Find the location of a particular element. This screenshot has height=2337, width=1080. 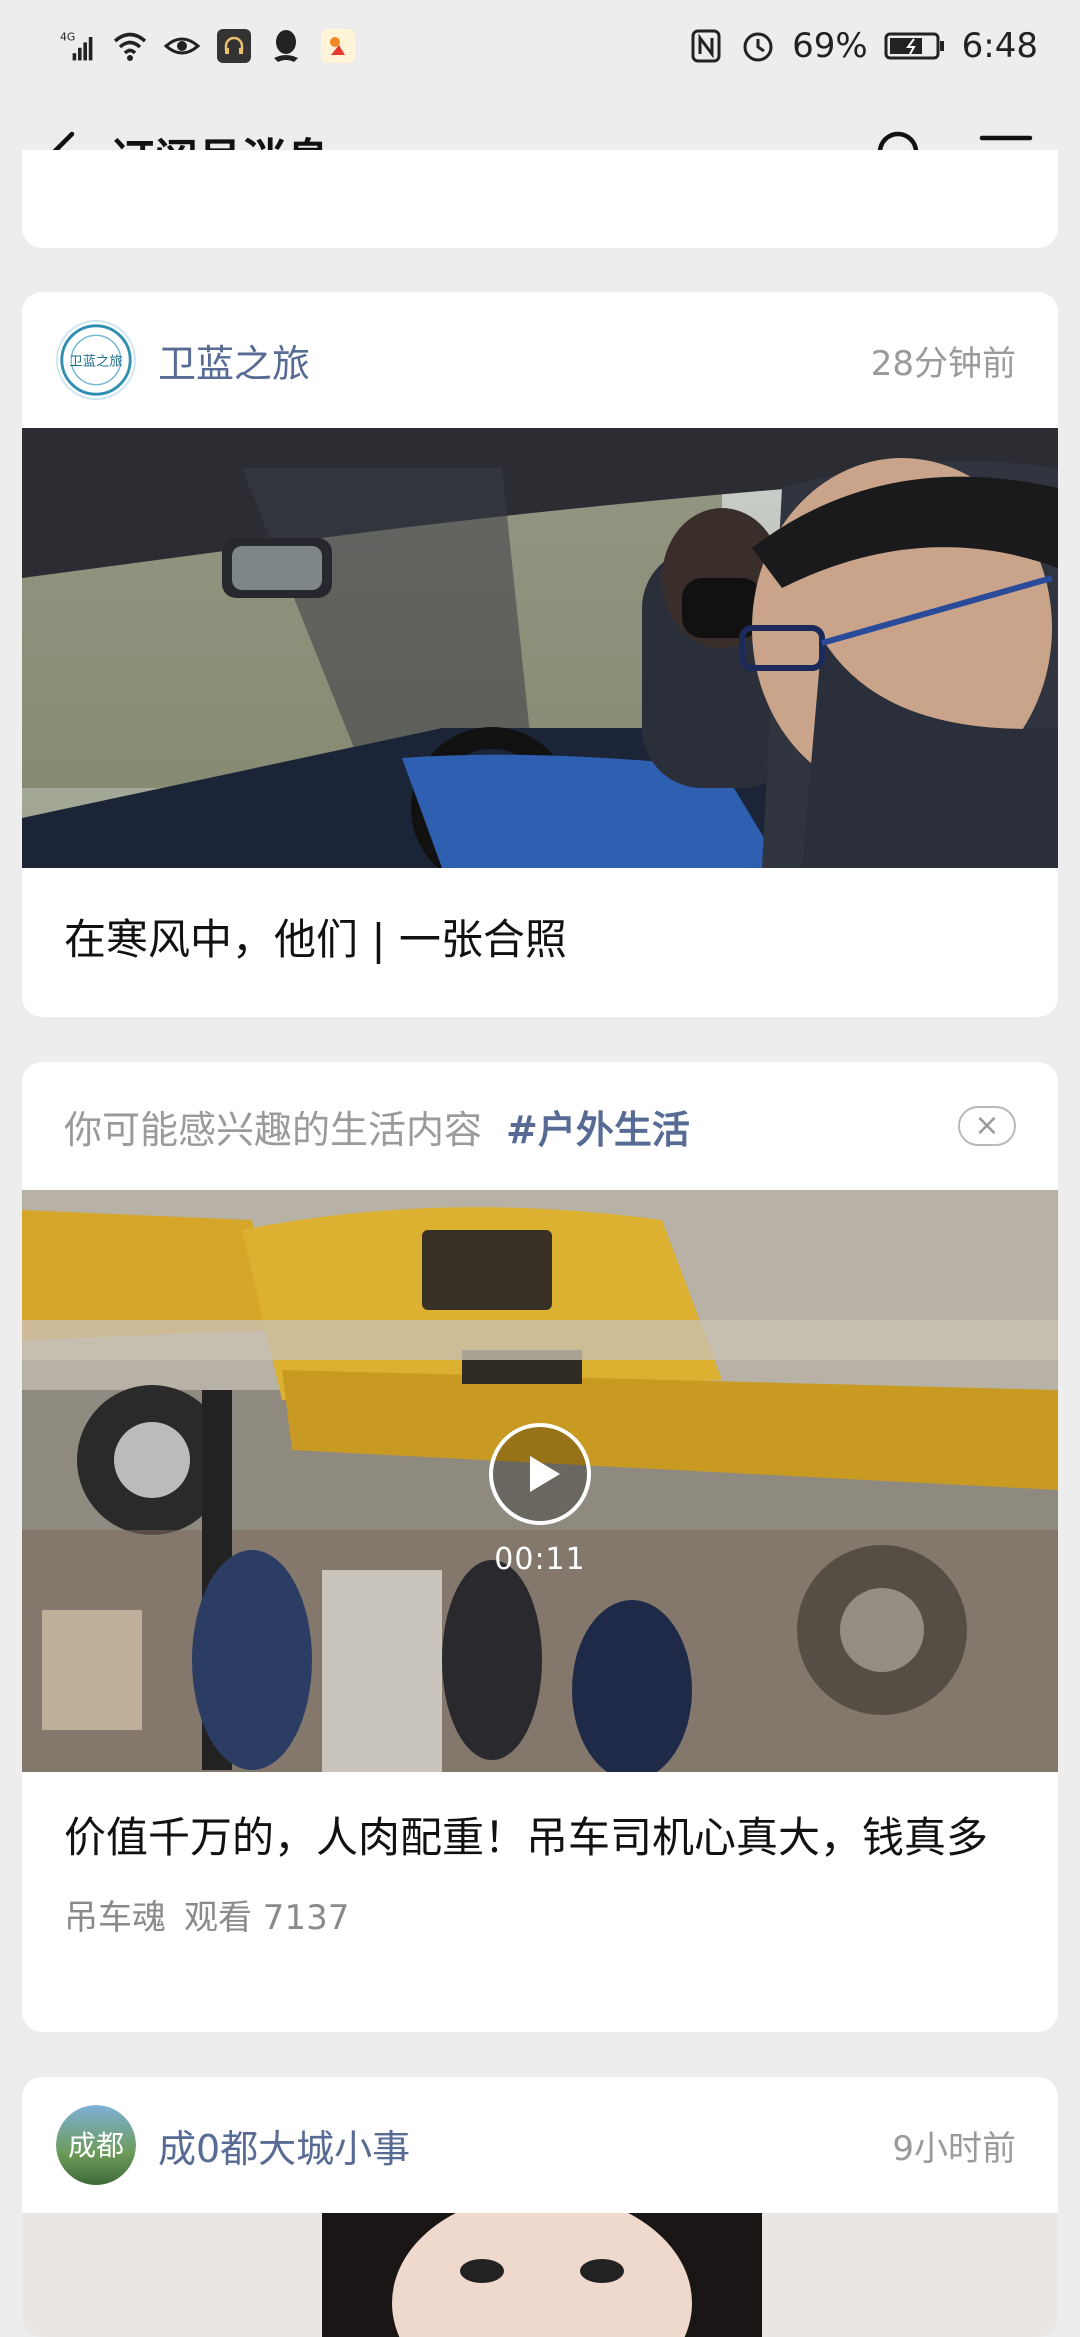

account-avatar-2: 成都 is located at coordinates (96, 2145).